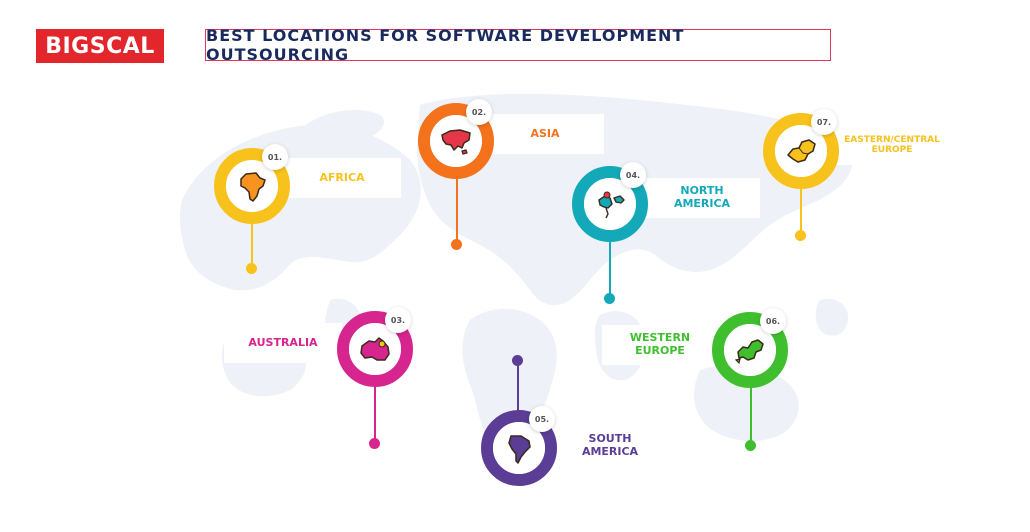 The width and height of the screenshot is (1030, 532). Describe the element at coordinates (892, 150) in the screenshot. I see `eastern-europe-label-line2: EUROPE` at that location.